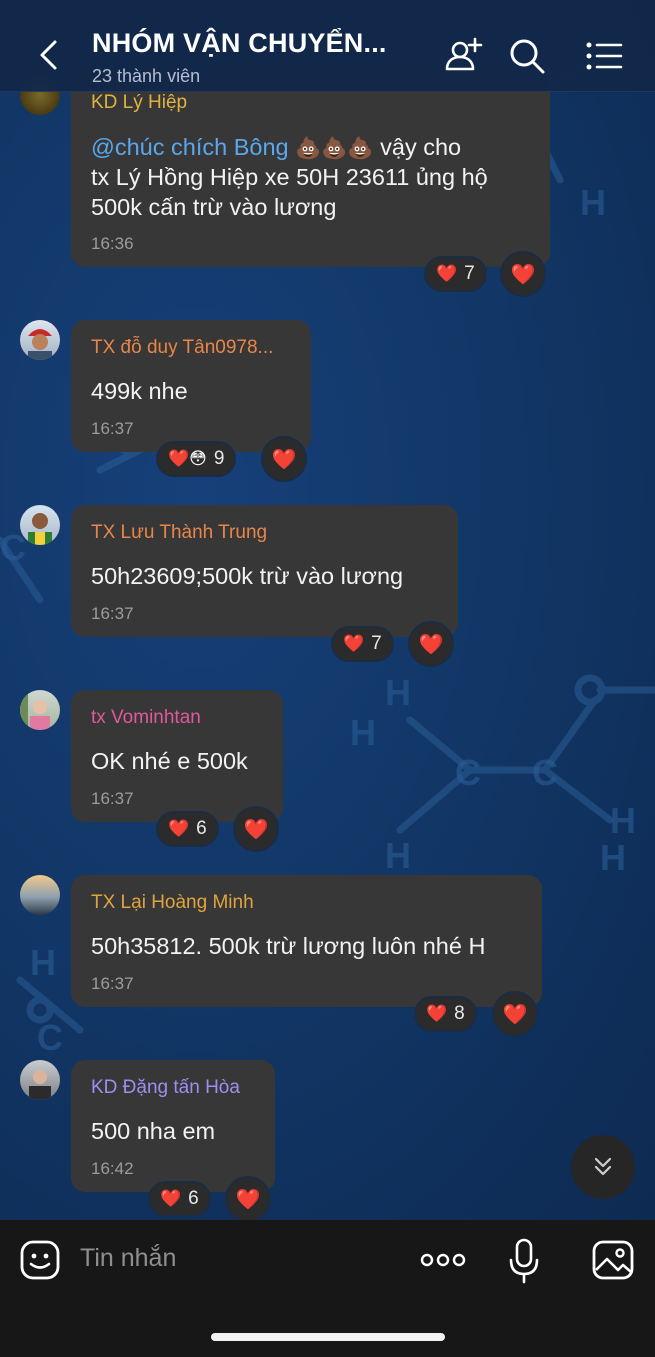  I want to click on microphone-button, so click(524, 1261).